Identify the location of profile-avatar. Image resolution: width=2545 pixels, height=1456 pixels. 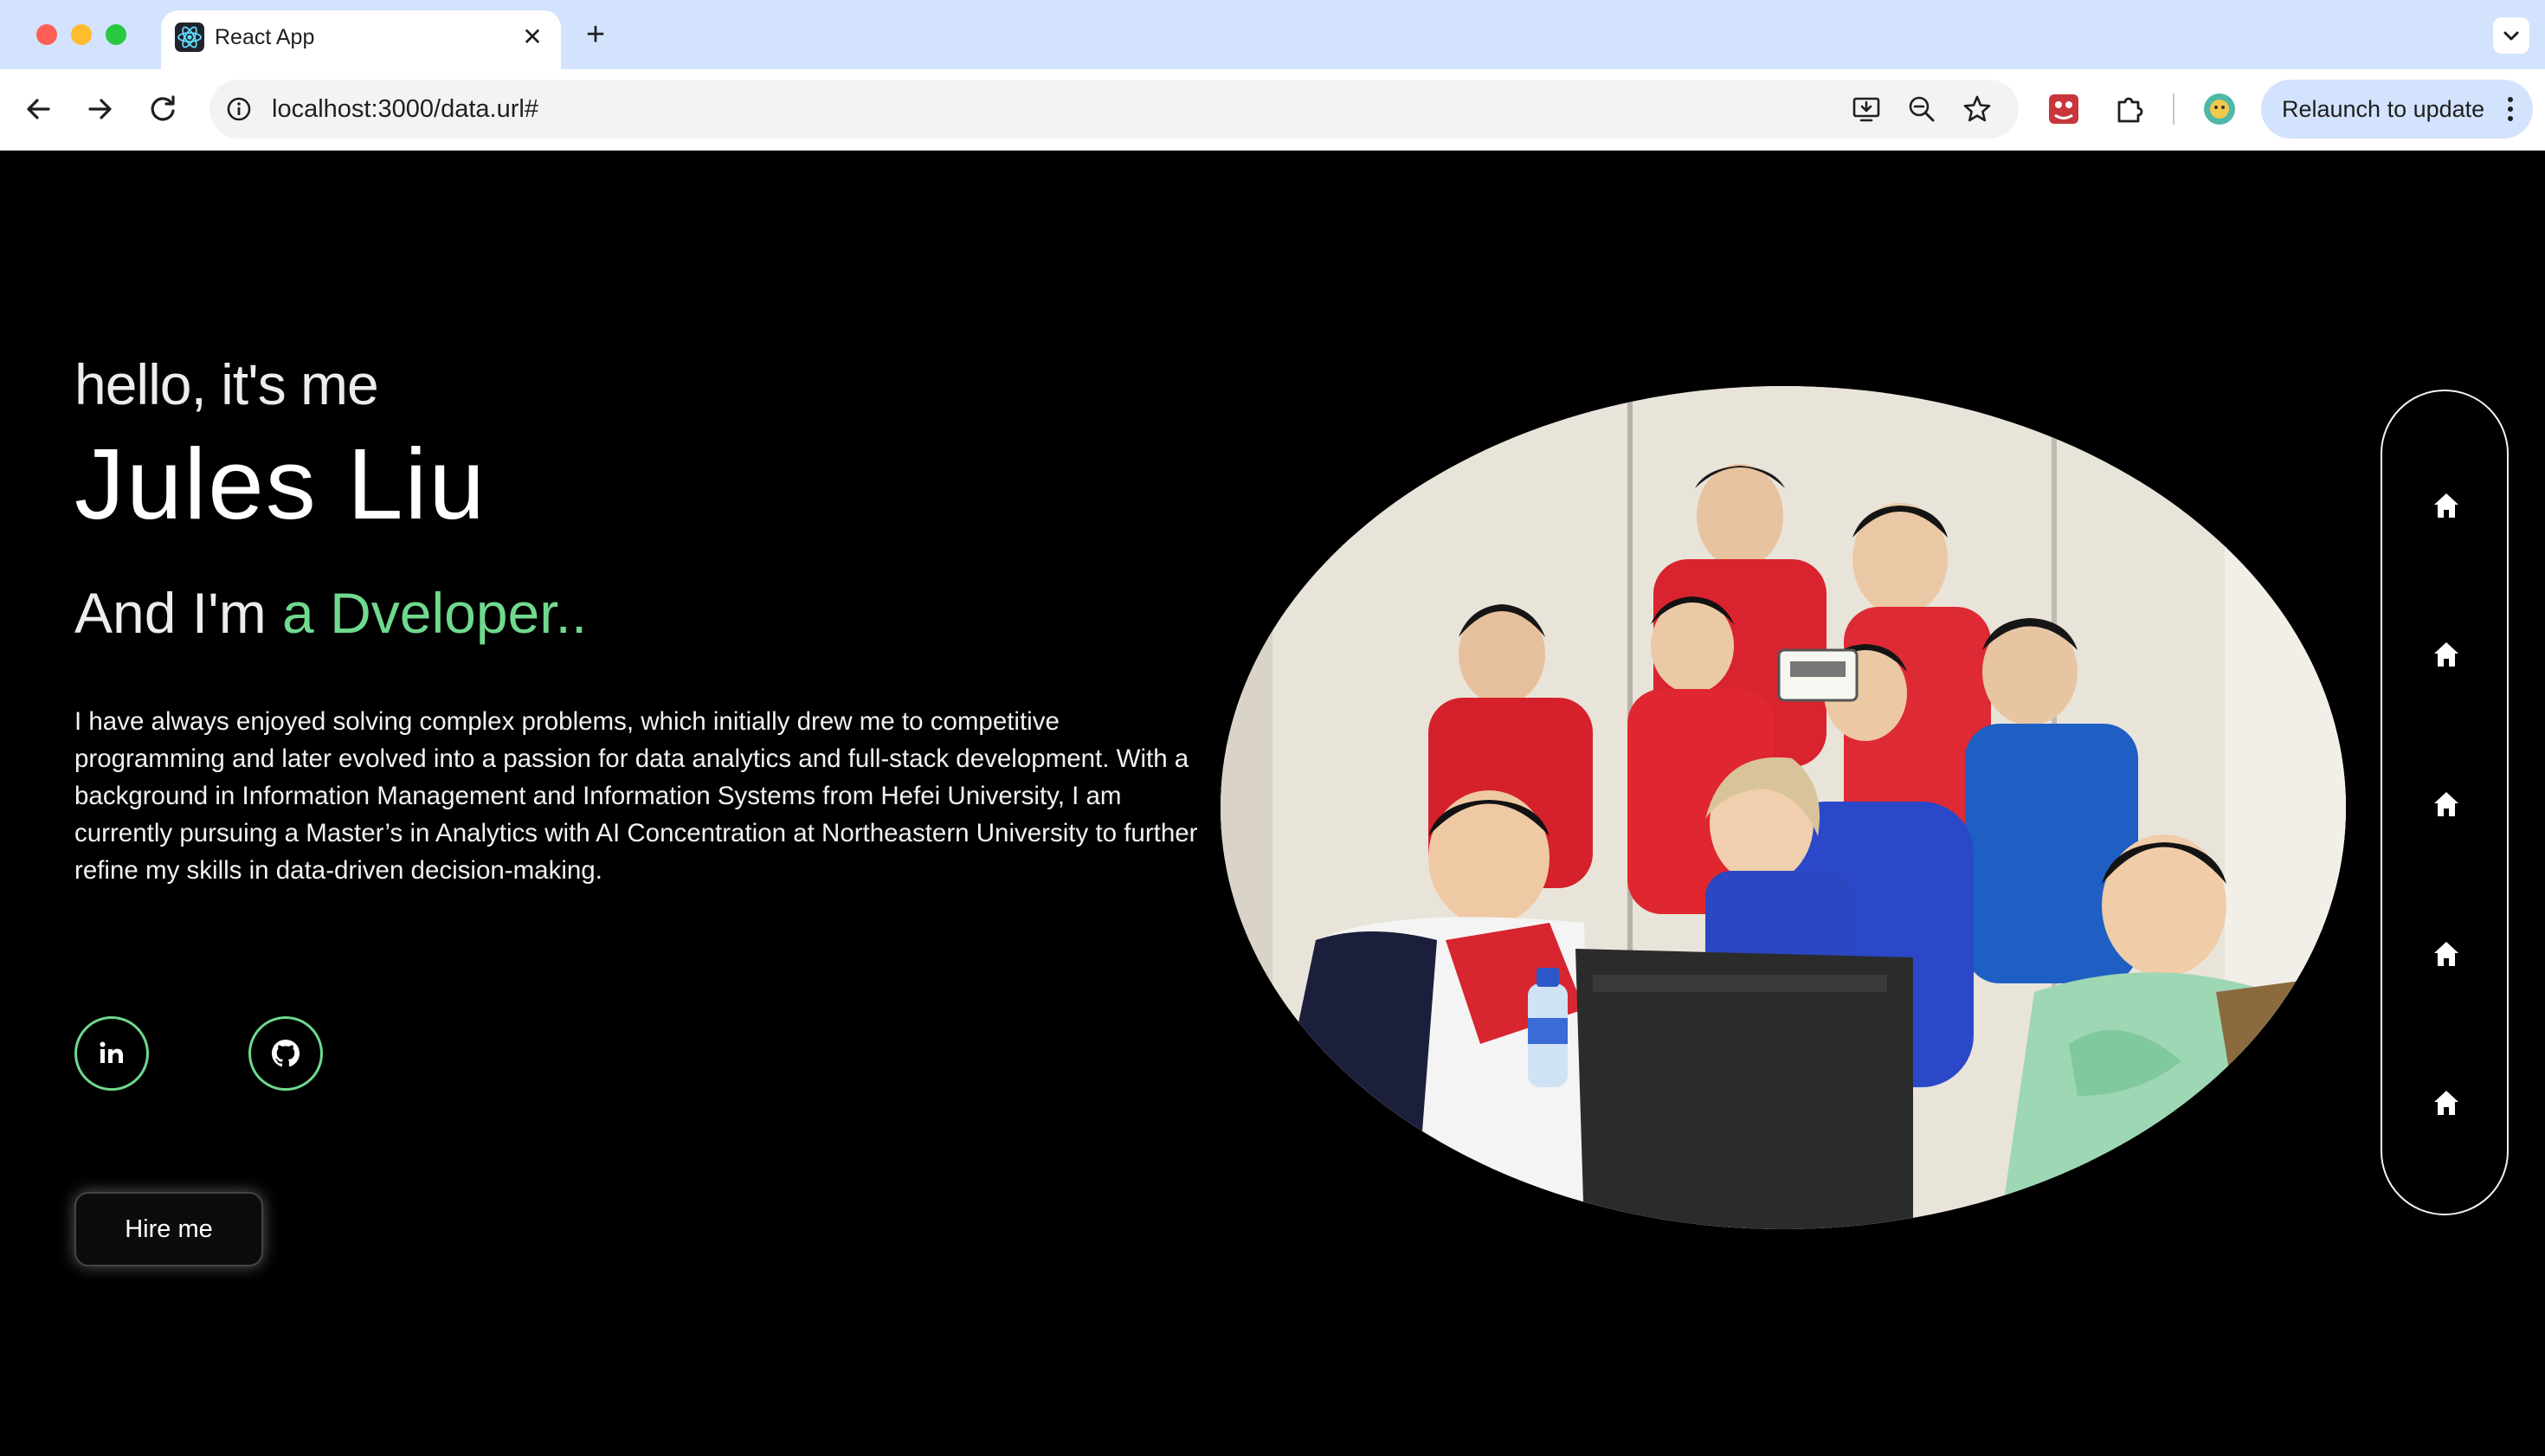
(2220, 109).